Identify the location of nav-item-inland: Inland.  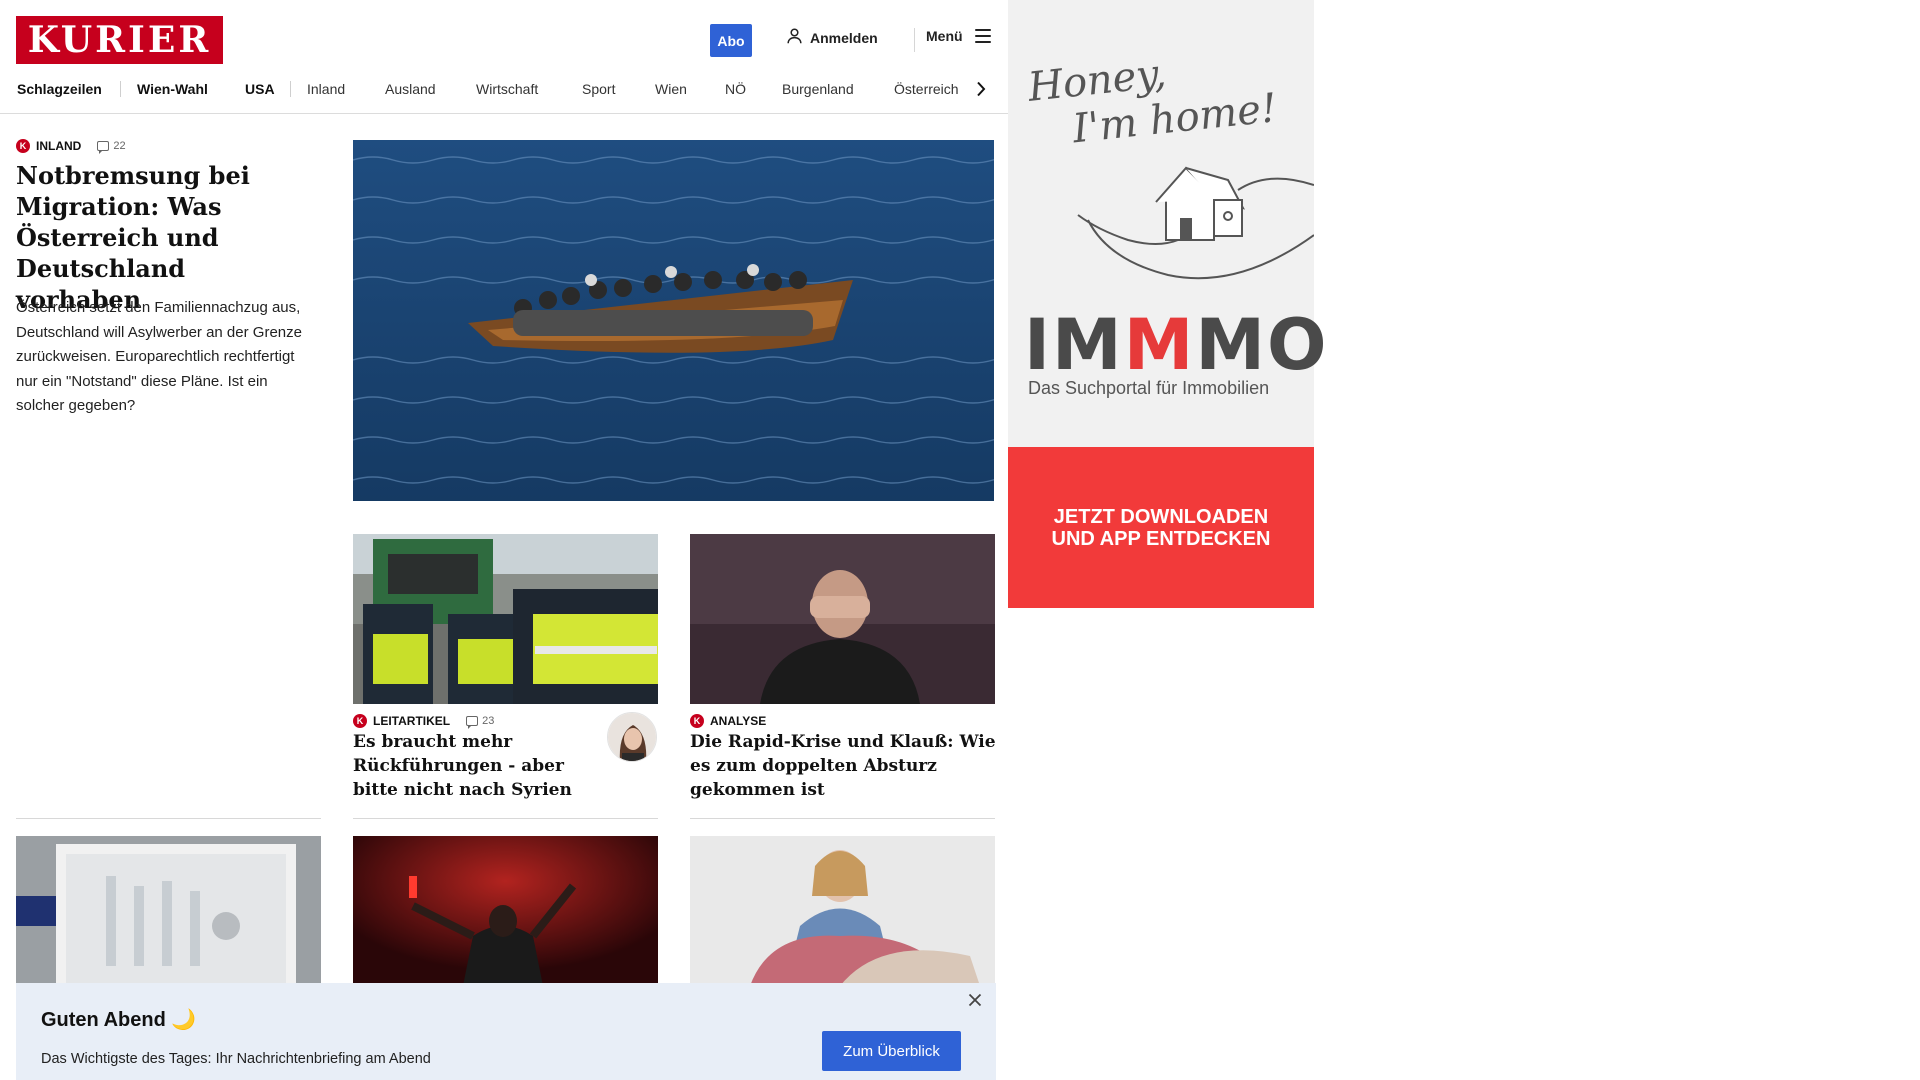
(326, 89).